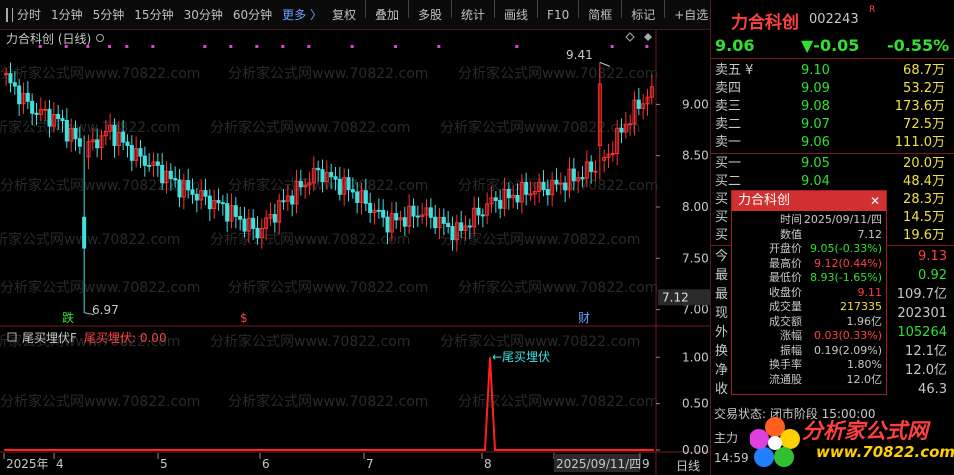 This screenshot has width=954, height=475. What do you see at coordinates (302, 15) in the screenshot?
I see `period-tab-6: 更多 〉` at bounding box center [302, 15].